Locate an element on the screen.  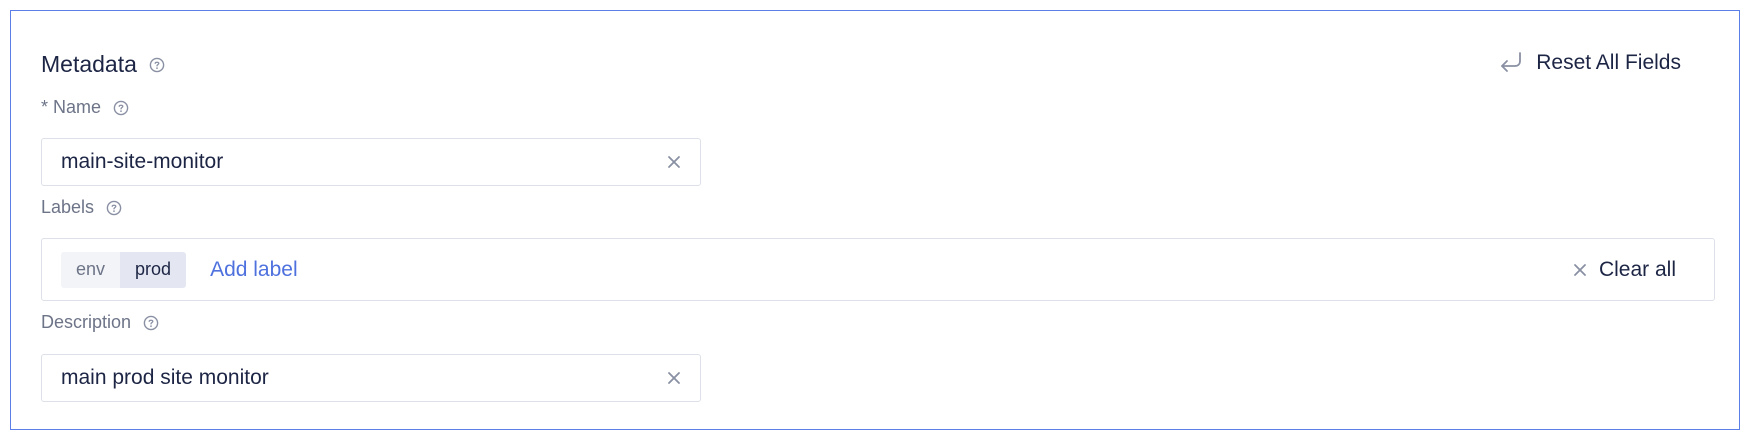
reset-all-fields-label: Reset All Fields is located at coordinates (1608, 62).